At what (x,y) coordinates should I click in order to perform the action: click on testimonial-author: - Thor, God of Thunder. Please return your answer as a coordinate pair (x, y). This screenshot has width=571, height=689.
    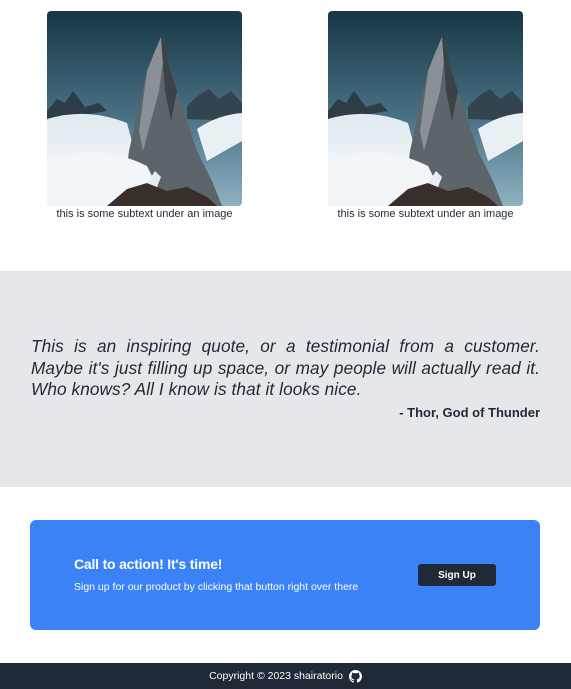
    Looking at the image, I should click on (469, 412).